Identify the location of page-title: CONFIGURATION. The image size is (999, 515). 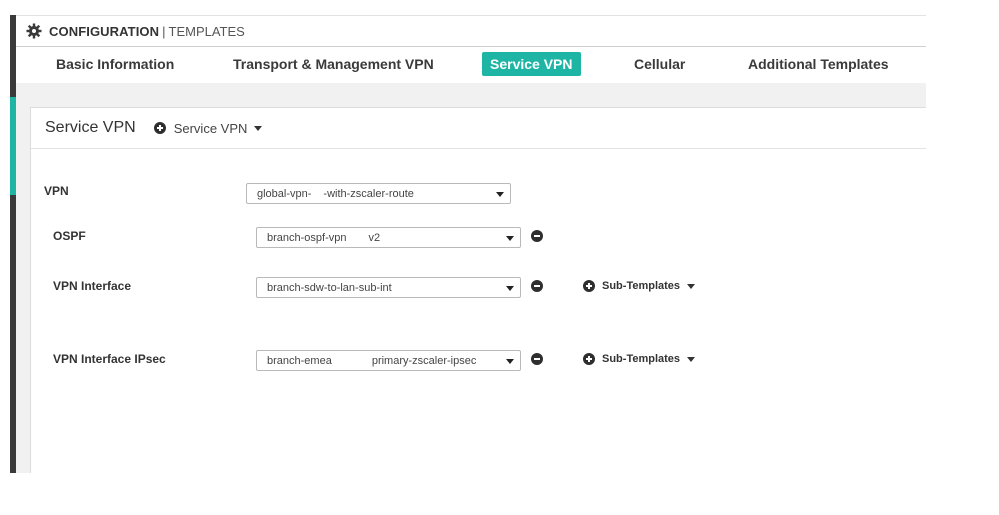
(104, 31).